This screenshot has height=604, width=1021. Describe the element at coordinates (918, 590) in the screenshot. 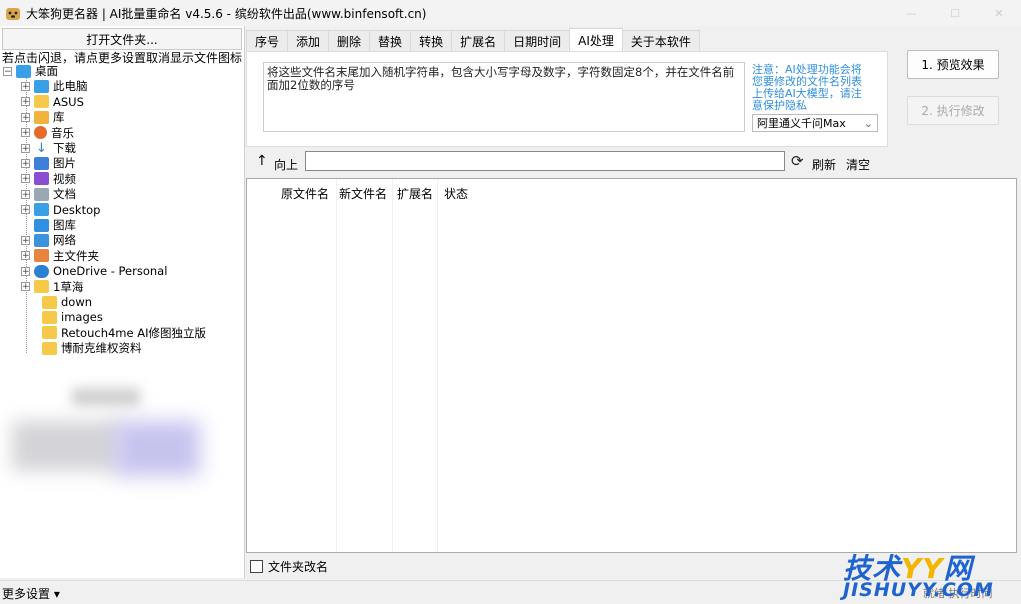

I see `watermark-sub-text: JISHUYY.COM` at that location.